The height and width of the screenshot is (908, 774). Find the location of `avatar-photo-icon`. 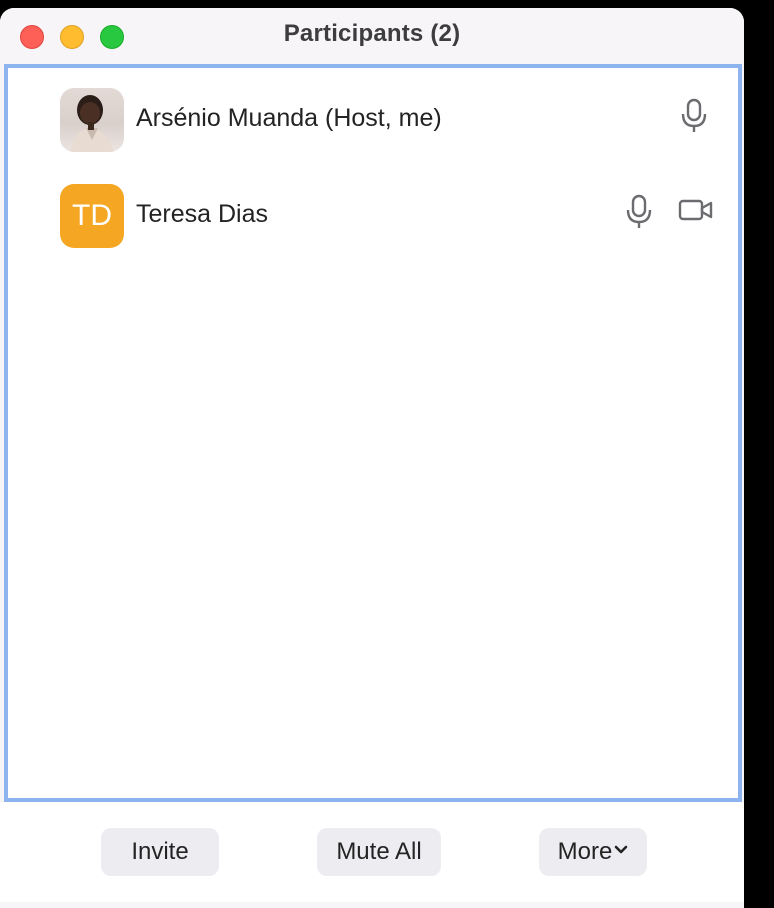

avatar-photo-icon is located at coordinates (92, 123).